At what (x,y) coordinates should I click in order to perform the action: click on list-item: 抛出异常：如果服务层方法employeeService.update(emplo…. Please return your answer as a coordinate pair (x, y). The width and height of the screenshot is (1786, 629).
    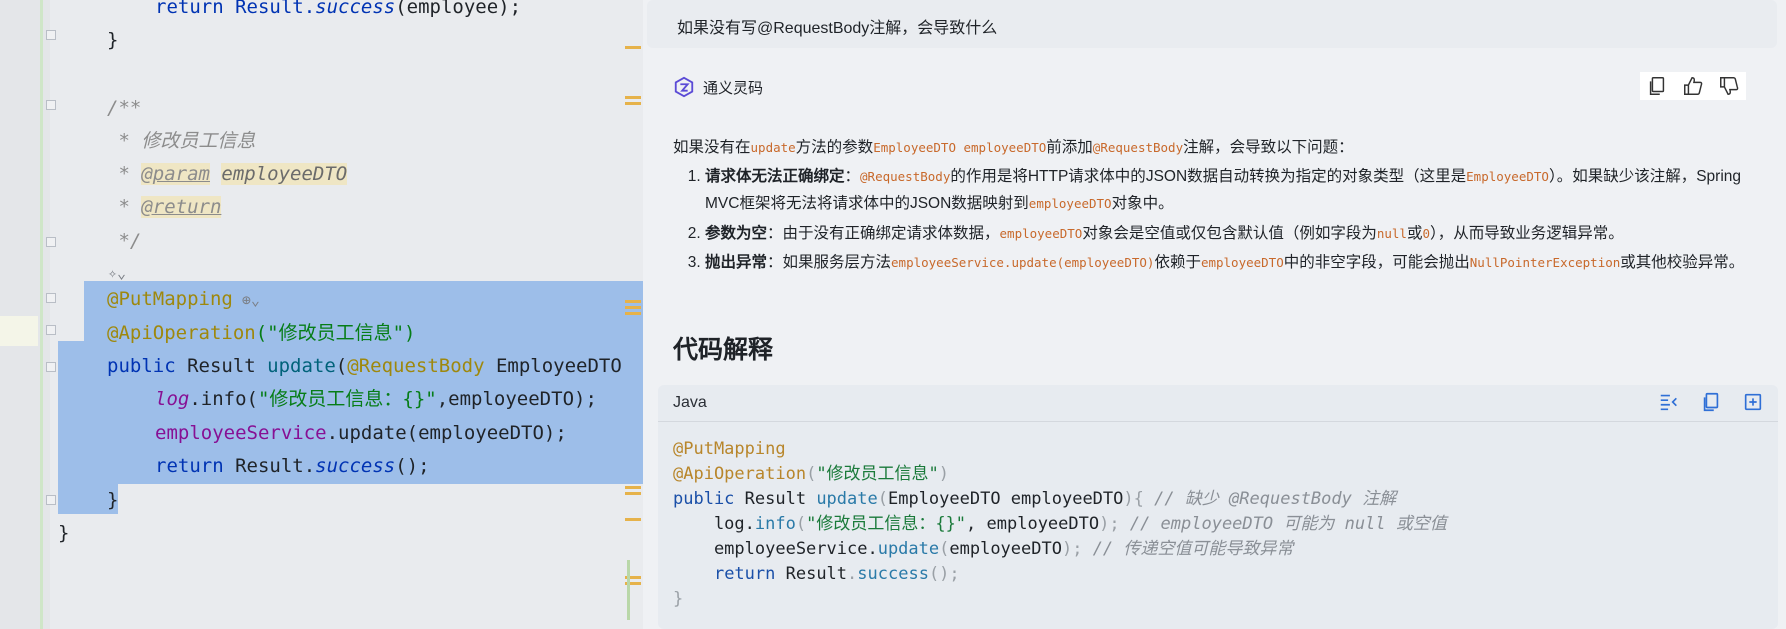
    Looking at the image, I should click on (1239, 262).